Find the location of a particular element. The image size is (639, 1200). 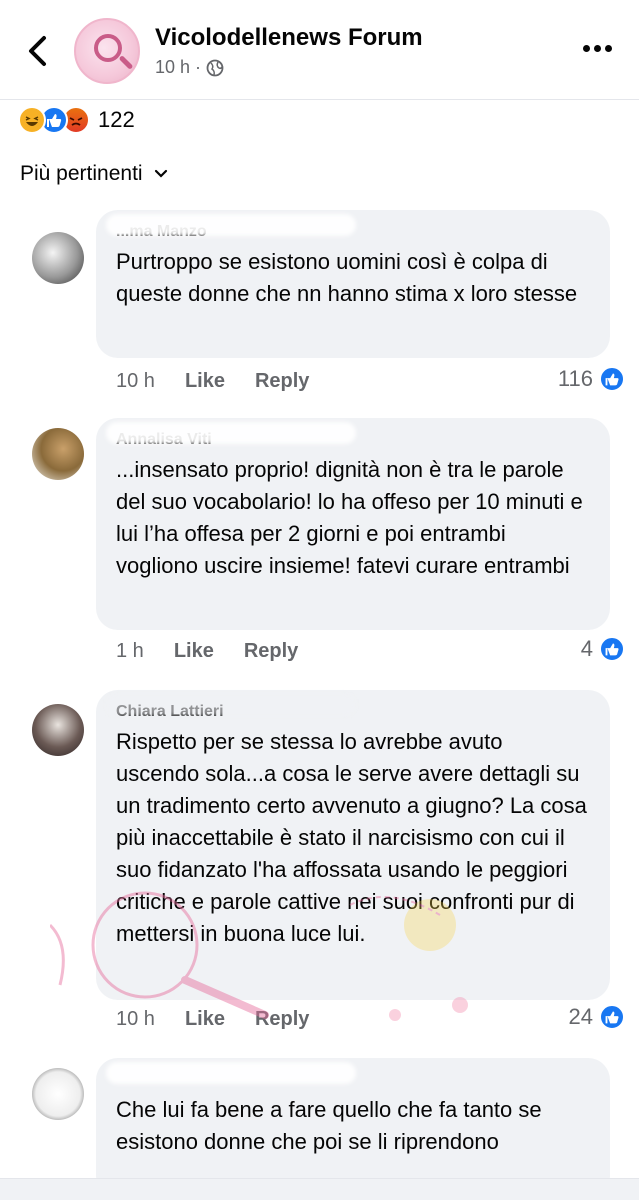

like-count: 24 is located at coordinates (580, 1016).